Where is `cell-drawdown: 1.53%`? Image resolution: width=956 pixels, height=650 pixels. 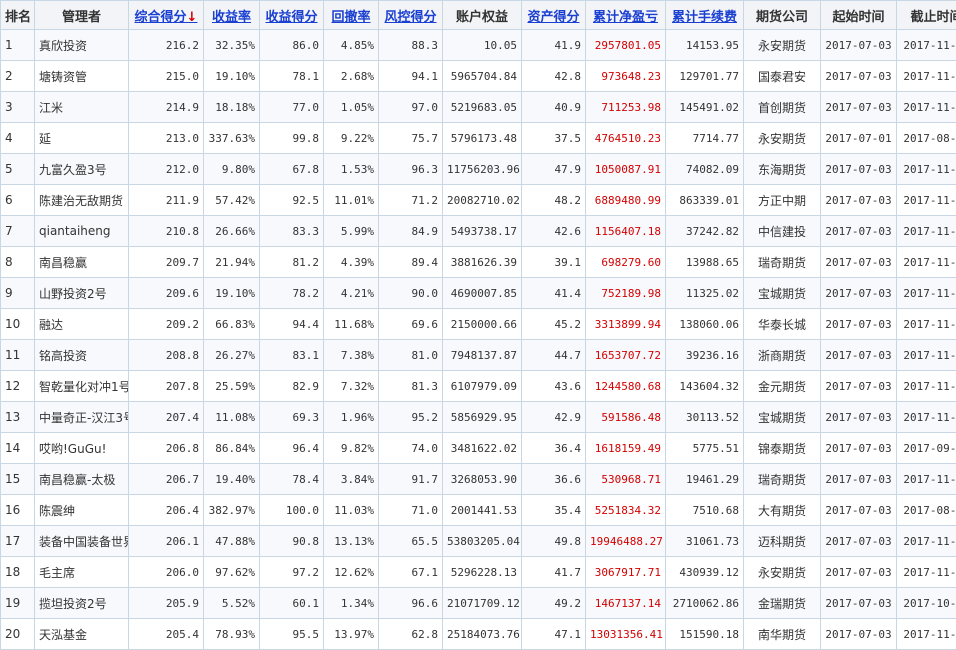
cell-drawdown: 1.53% is located at coordinates (351, 169).